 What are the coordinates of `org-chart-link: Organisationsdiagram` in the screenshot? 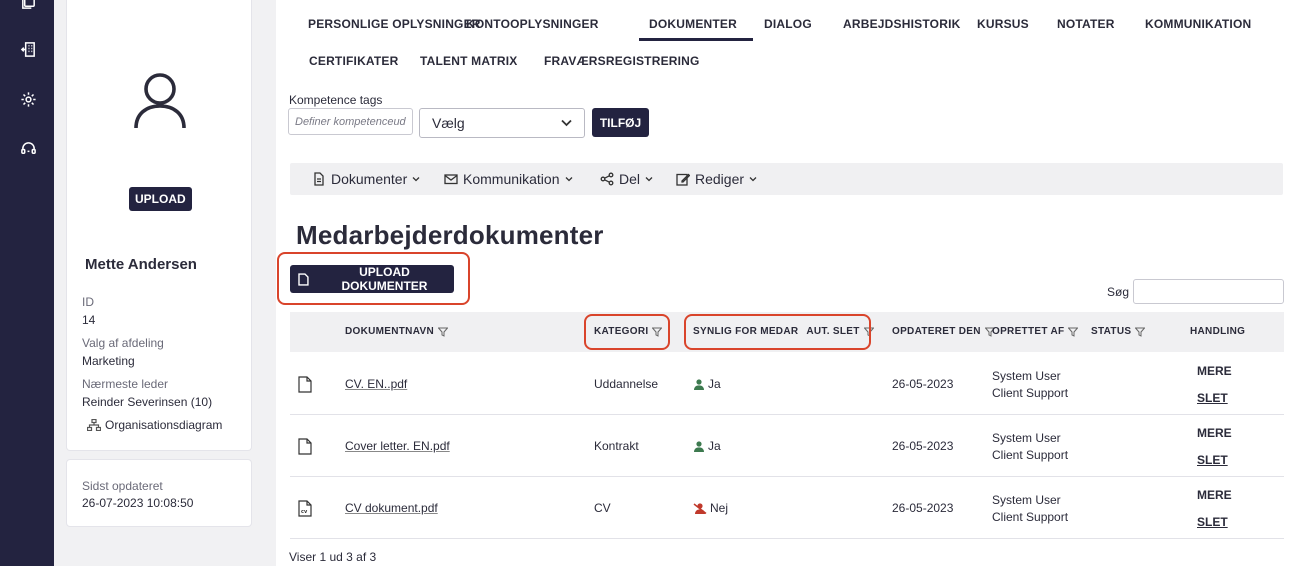 It's located at (154, 425).